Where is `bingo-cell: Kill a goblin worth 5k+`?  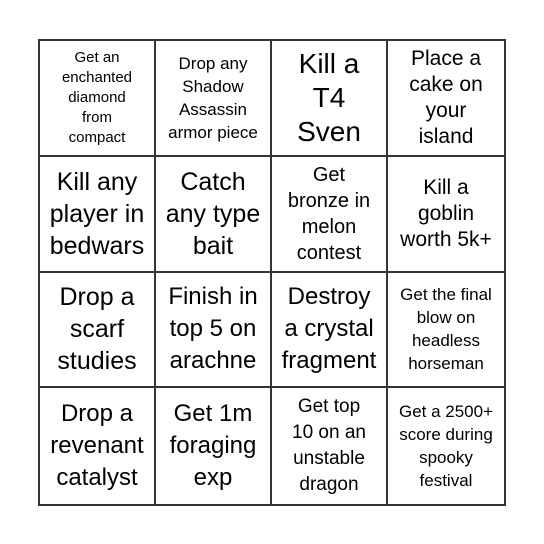 bingo-cell: Kill a goblin worth 5k+ is located at coordinates (446, 215).